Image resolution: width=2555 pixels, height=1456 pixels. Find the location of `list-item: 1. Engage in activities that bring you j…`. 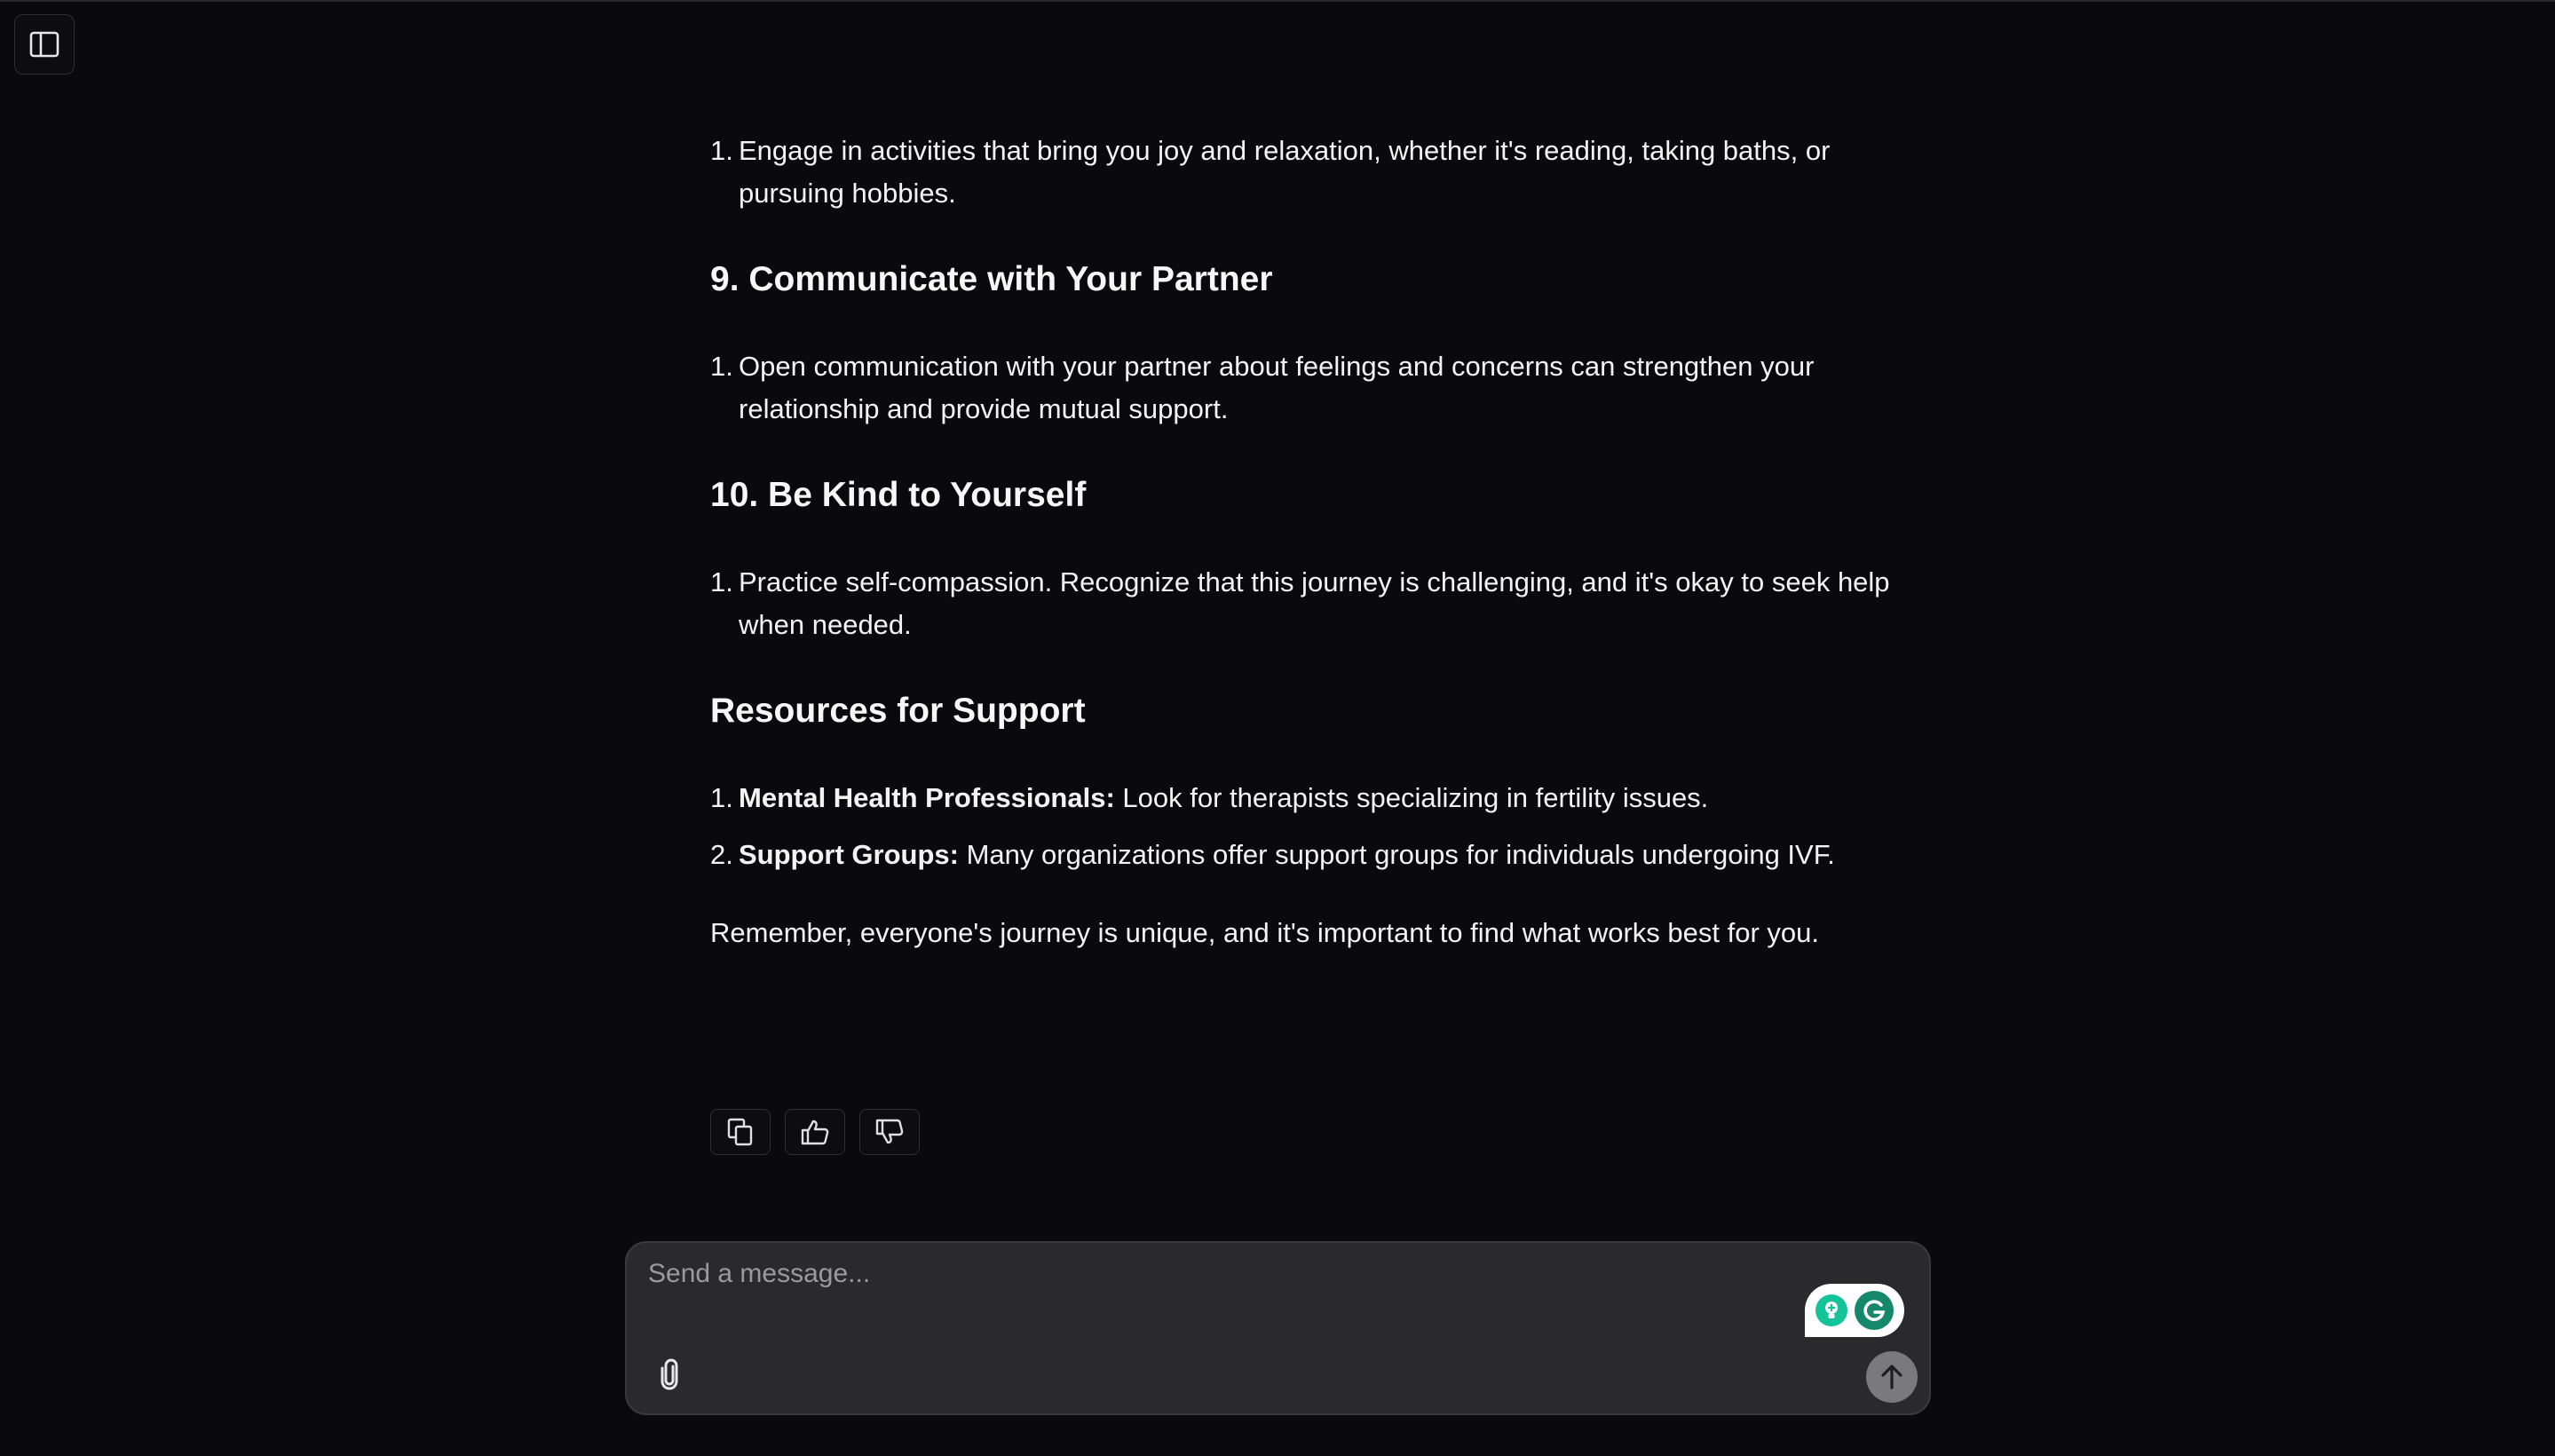

list-item: 1. Engage in activities that bring you j… is located at coordinates (1318, 172).